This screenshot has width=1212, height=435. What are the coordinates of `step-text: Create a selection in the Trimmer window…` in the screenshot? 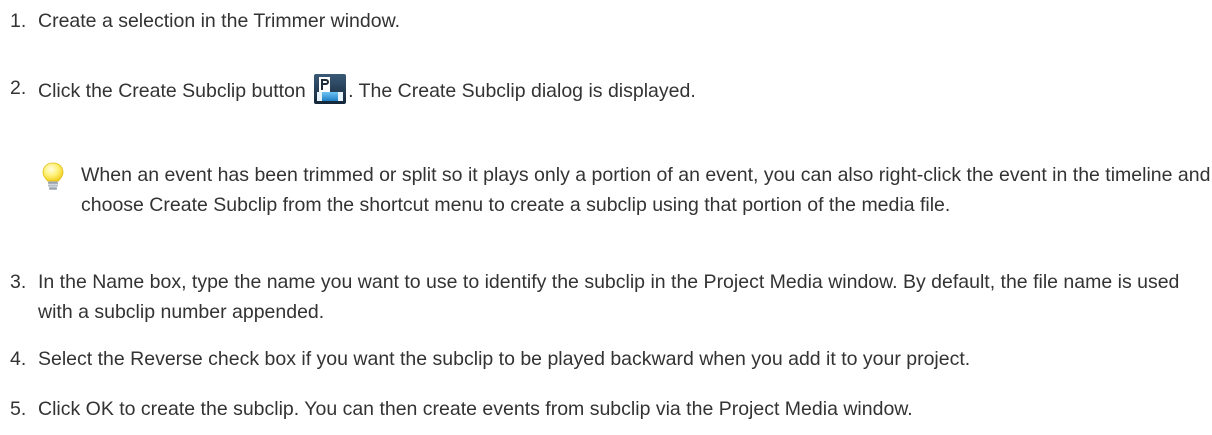 It's located at (219, 21).